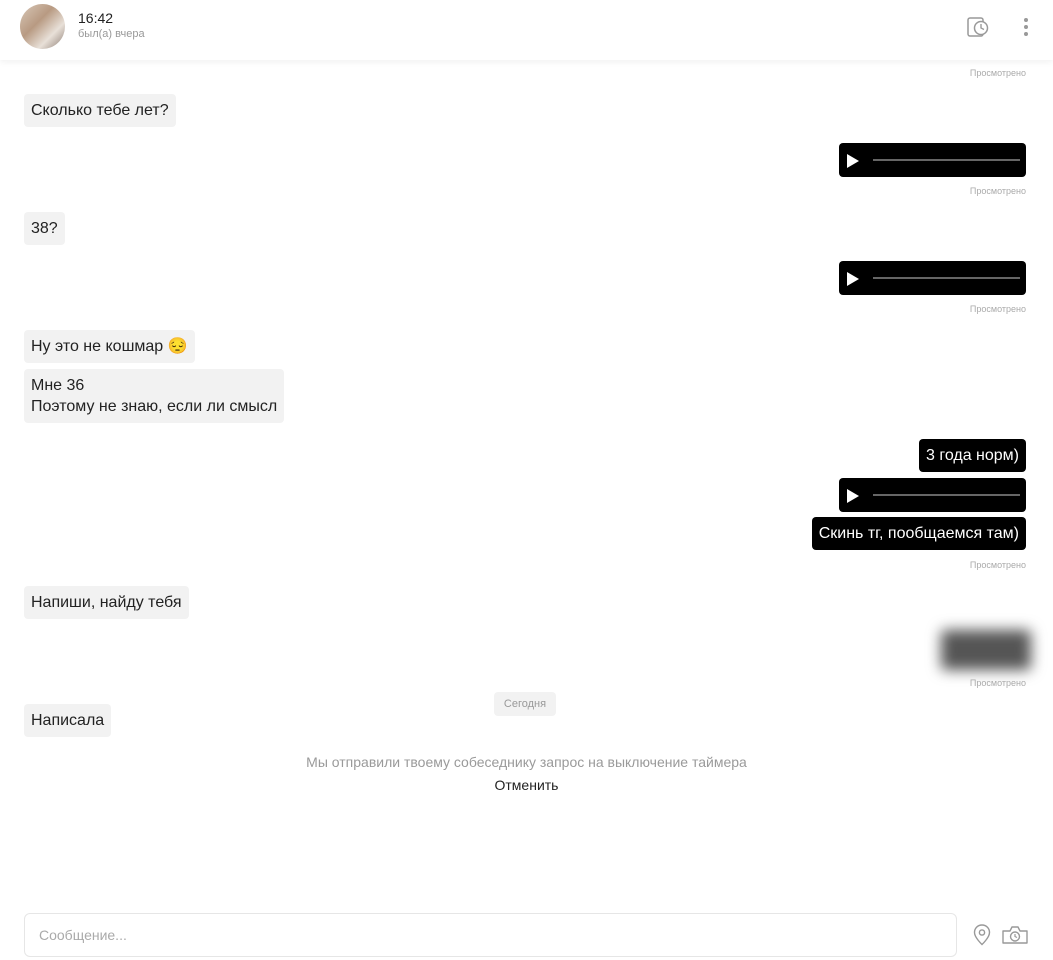 The width and height of the screenshot is (1053, 960). I want to click on incoming-message: Напиши, найду тебя, so click(106, 602).